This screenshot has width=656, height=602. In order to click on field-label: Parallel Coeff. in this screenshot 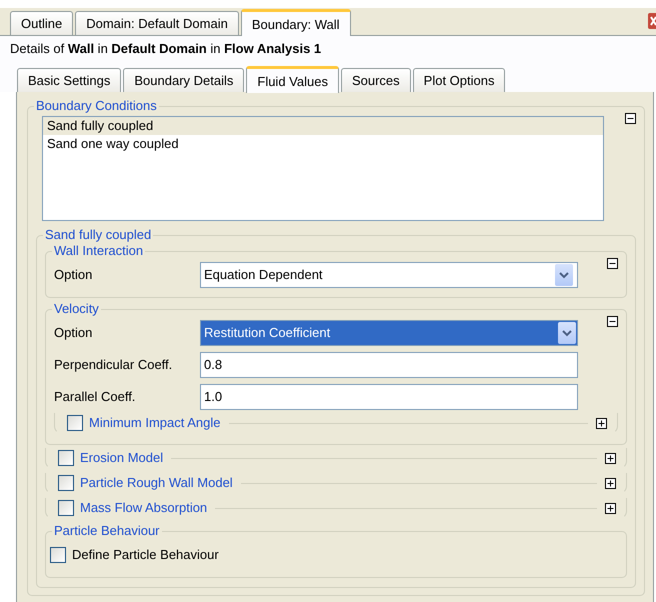, I will do `click(95, 397)`.